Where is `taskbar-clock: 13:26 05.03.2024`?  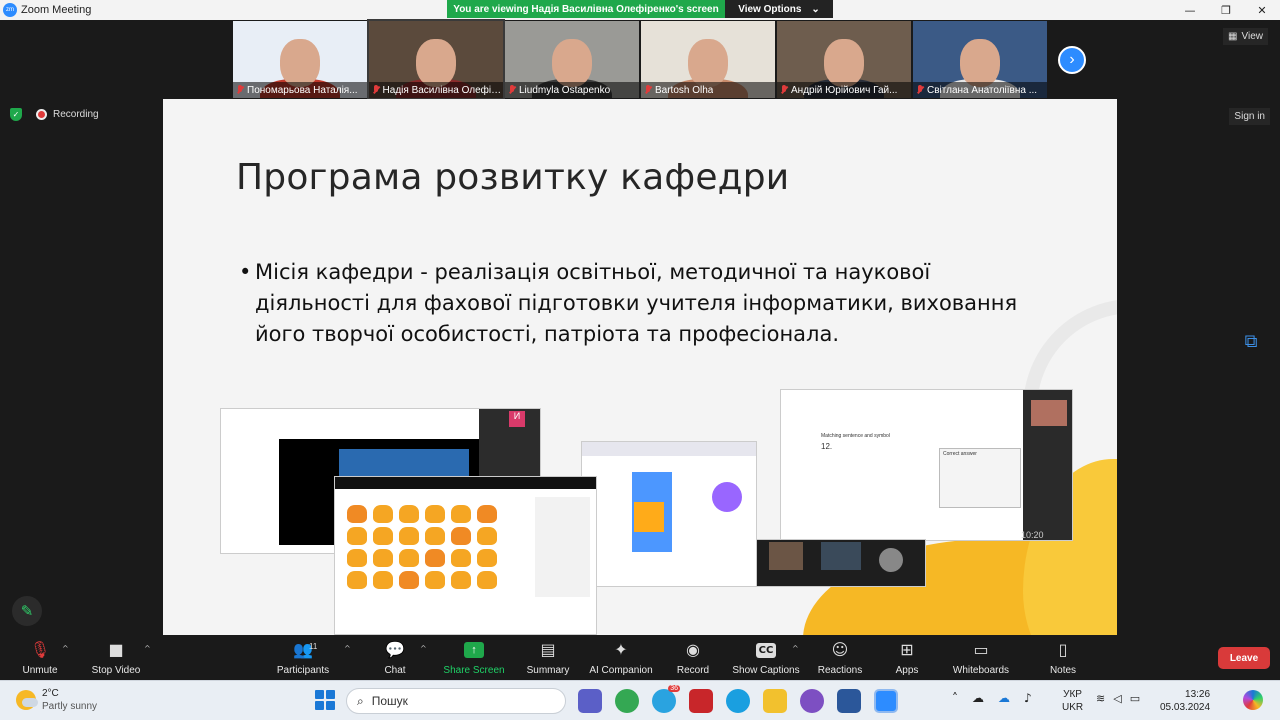 taskbar-clock: 13:26 05.03.2024 is located at coordinates (1185, 701).